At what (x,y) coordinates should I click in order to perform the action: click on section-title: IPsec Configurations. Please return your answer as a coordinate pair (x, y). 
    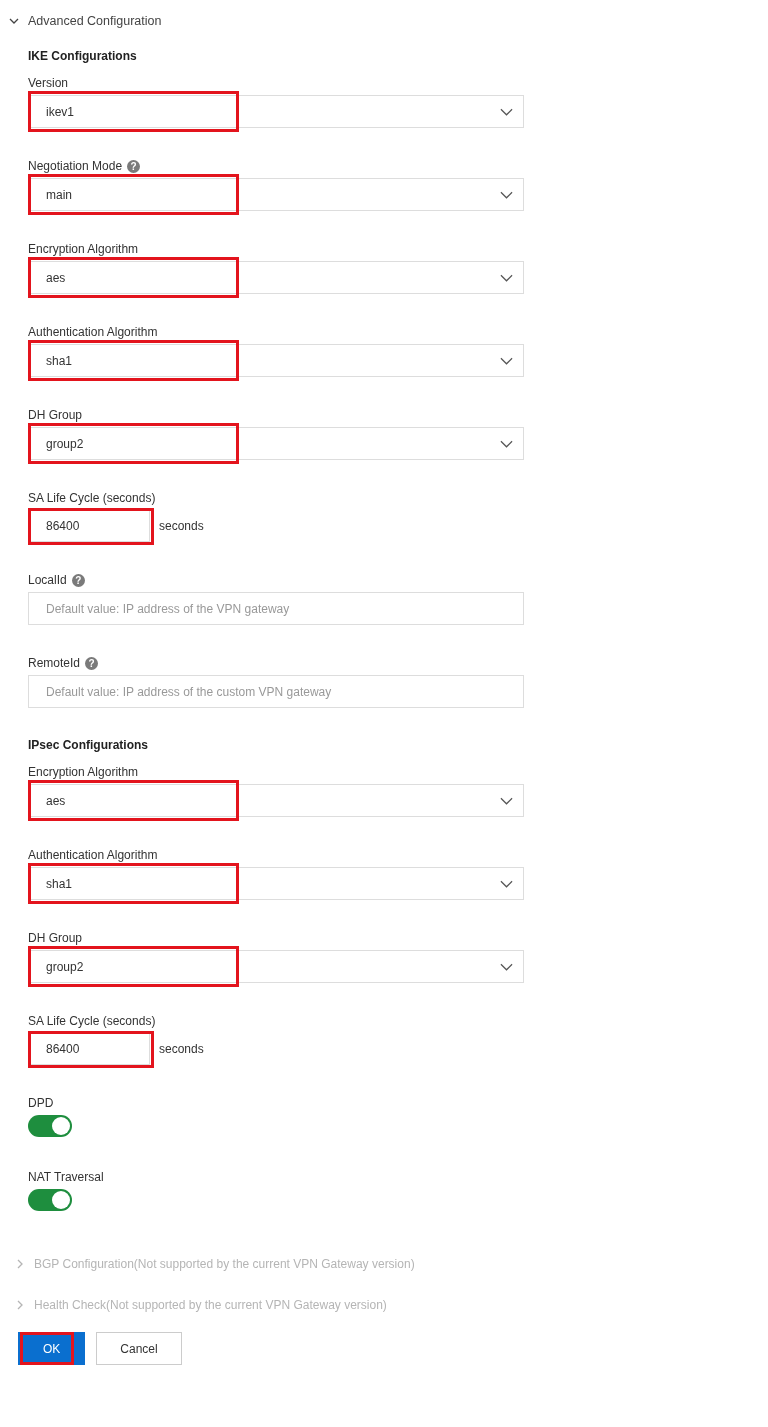
    Looking at the image, I should click on (89, 745).